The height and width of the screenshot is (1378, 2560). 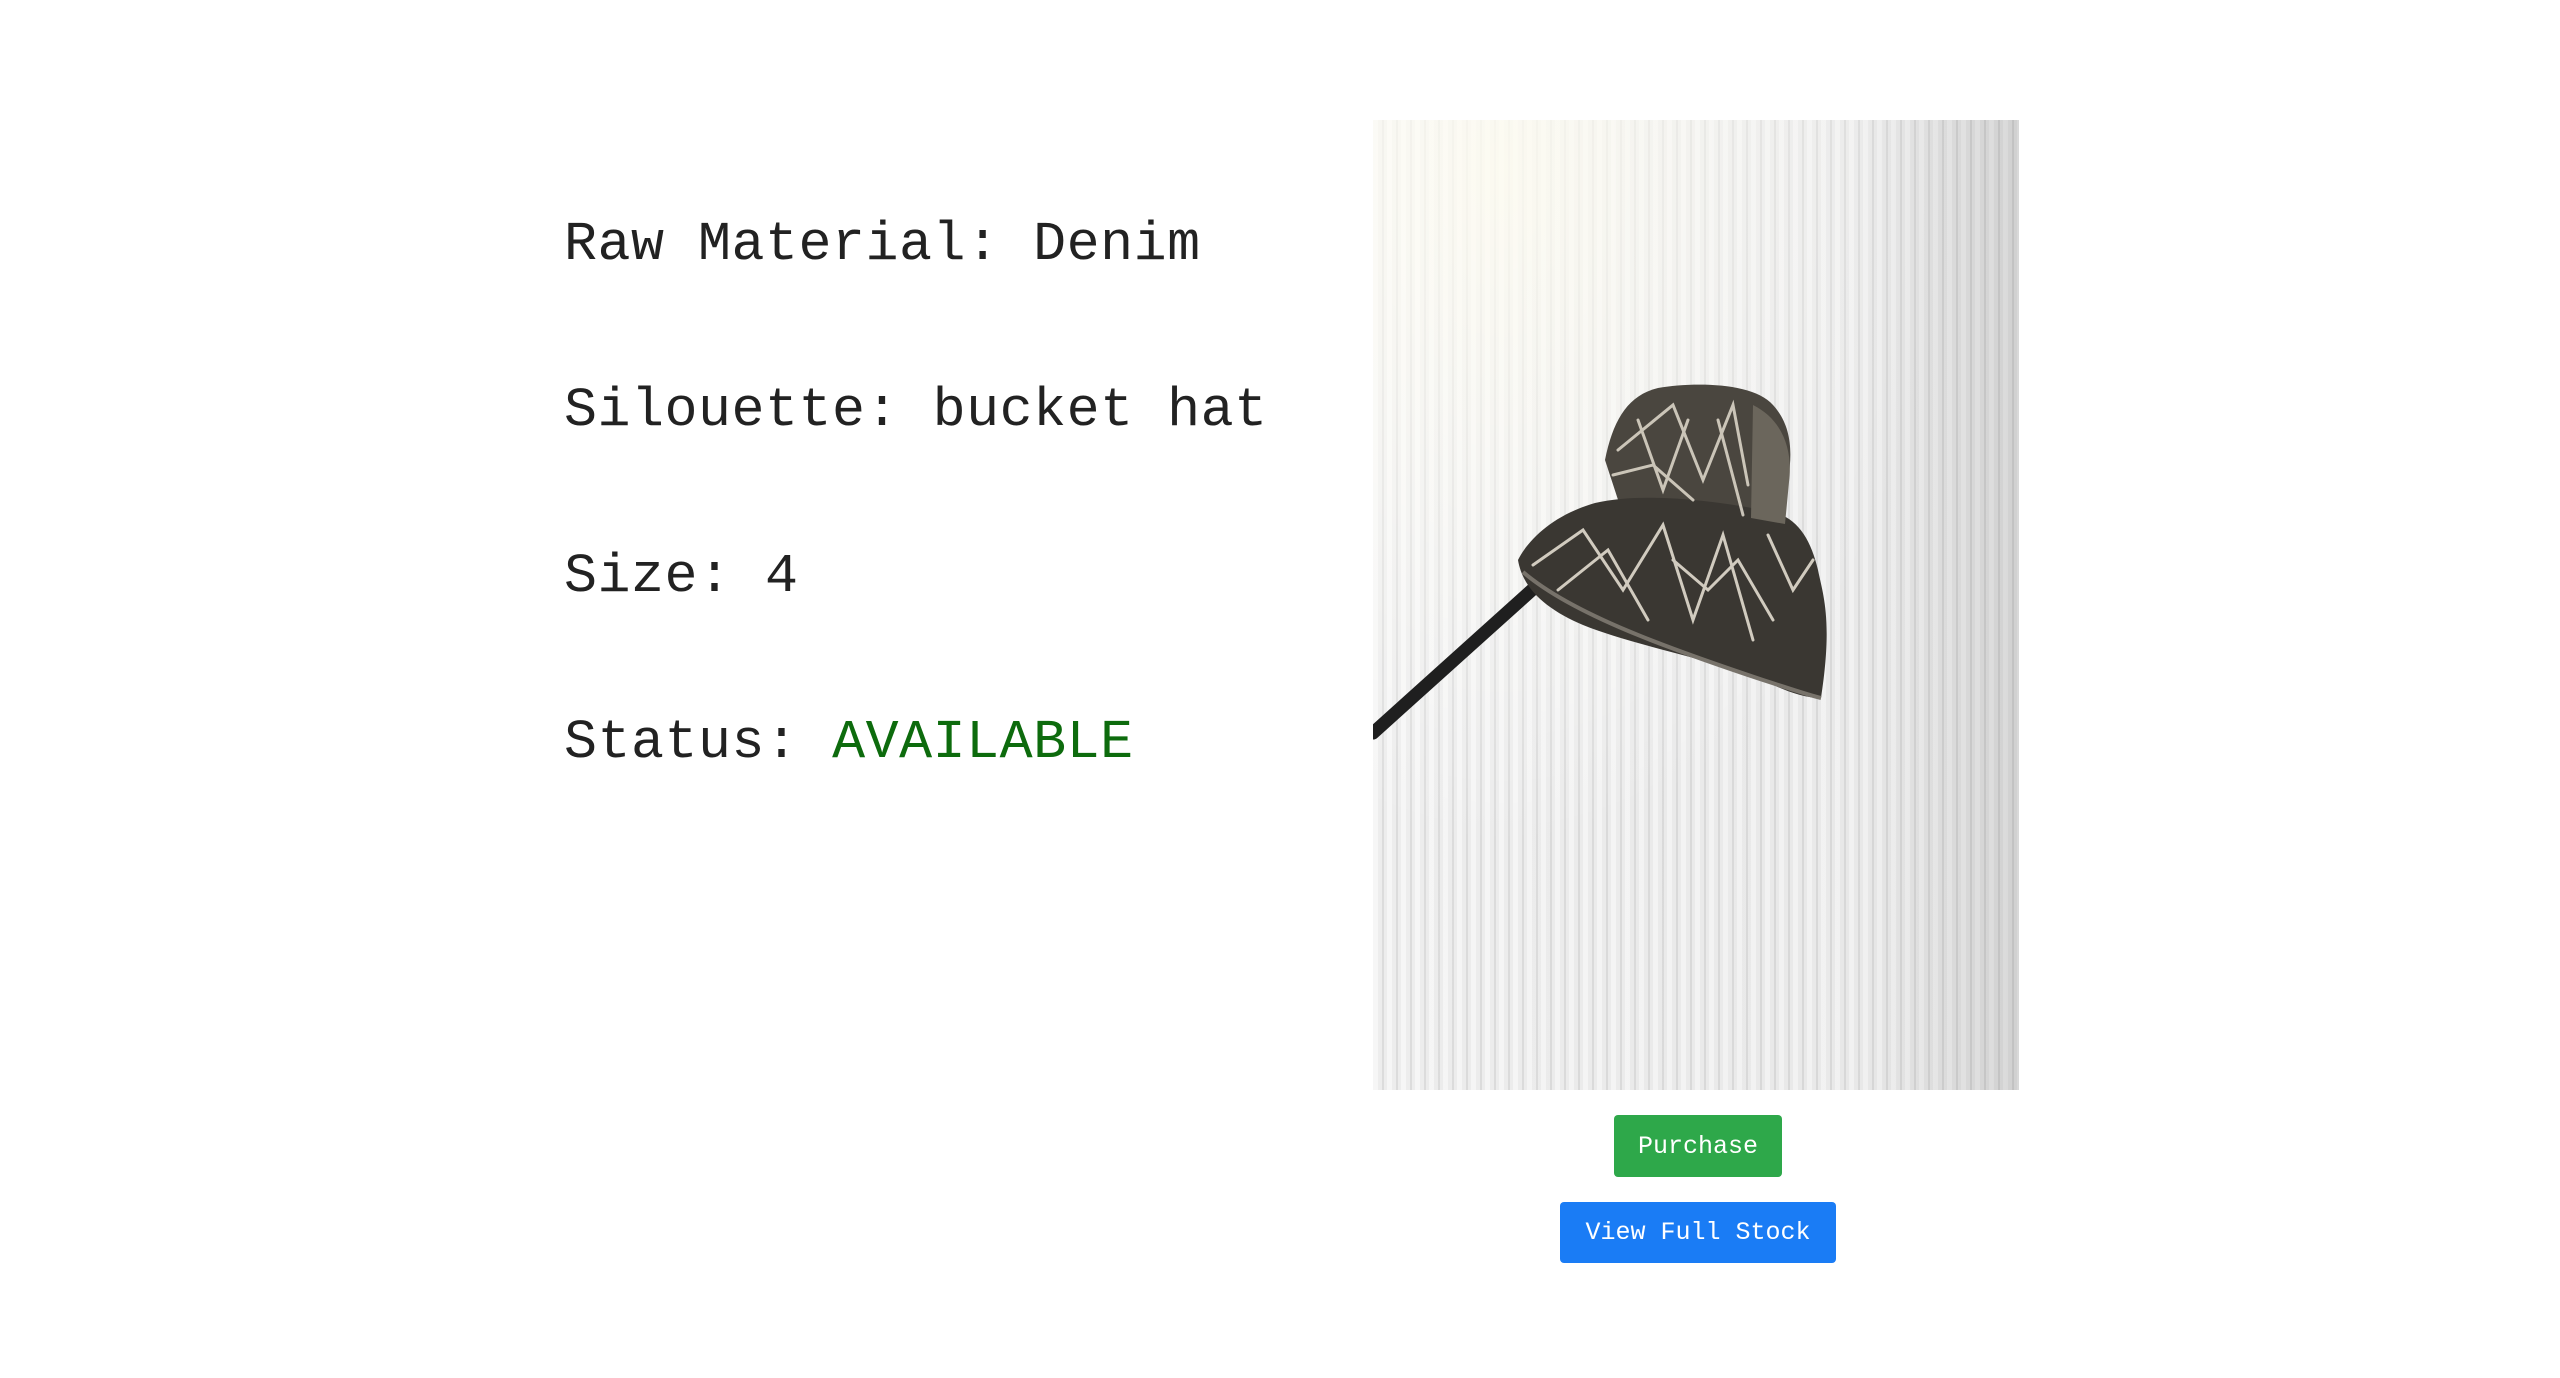 I want to click on silhouette-line: Silouette: bucket hat, so click(x=916, y=411).